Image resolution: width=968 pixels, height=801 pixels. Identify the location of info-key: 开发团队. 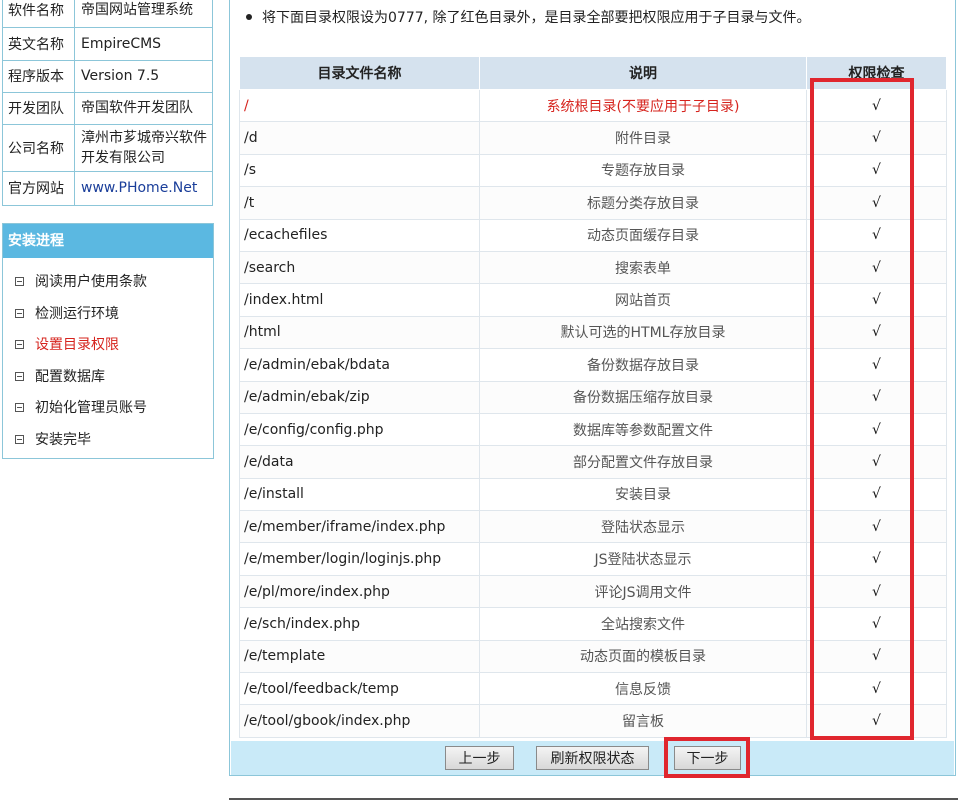
(39, 108).